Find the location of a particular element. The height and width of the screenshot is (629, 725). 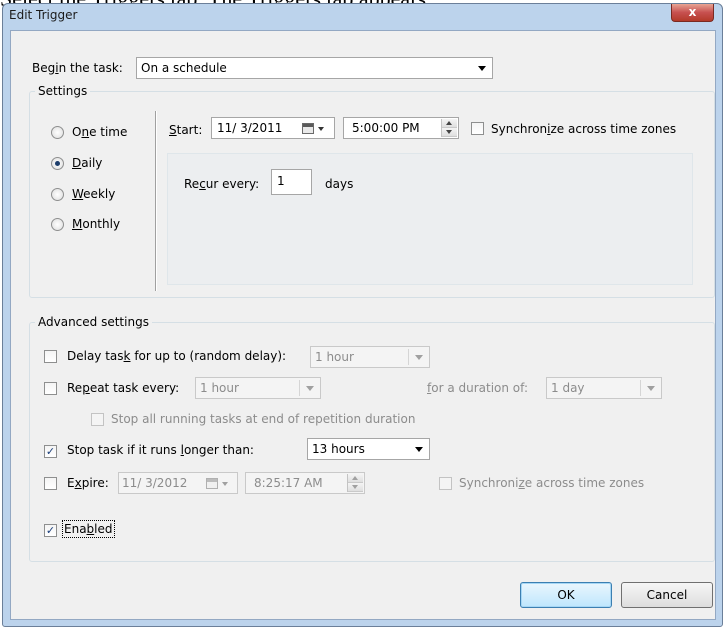

radio-monthly-label: Monthly is located at coordinates (96, 224).